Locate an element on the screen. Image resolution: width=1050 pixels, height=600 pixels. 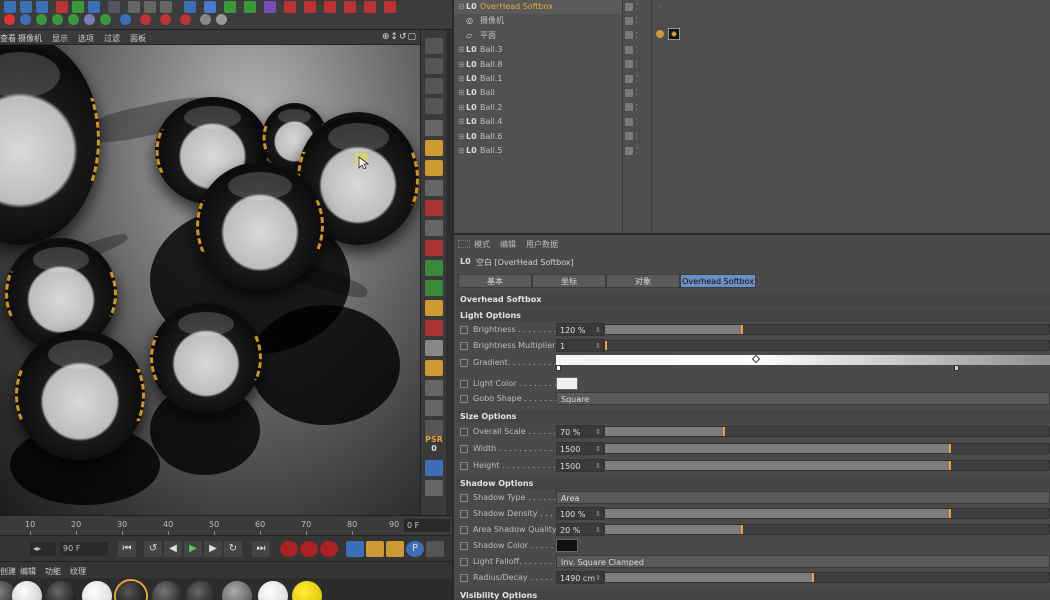
scale-tool-icon is located at coordinates (26, 7).